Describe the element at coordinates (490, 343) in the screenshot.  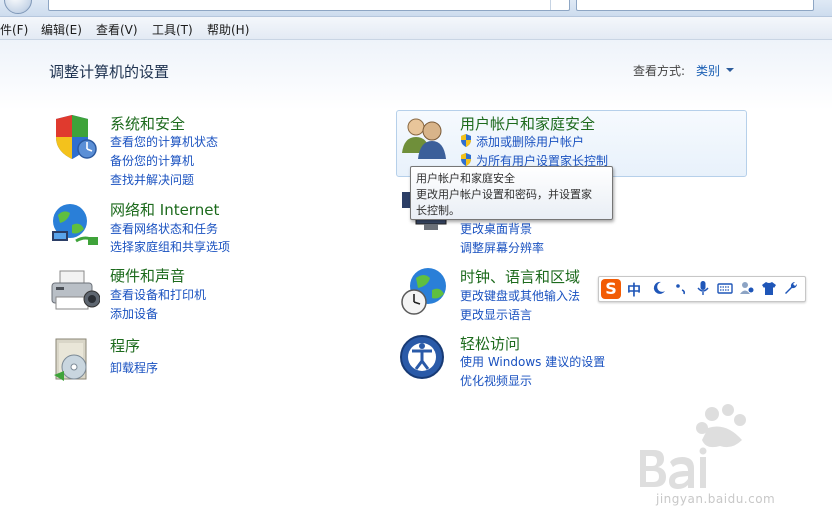
I see `category-title: 轻松访问` at that location.